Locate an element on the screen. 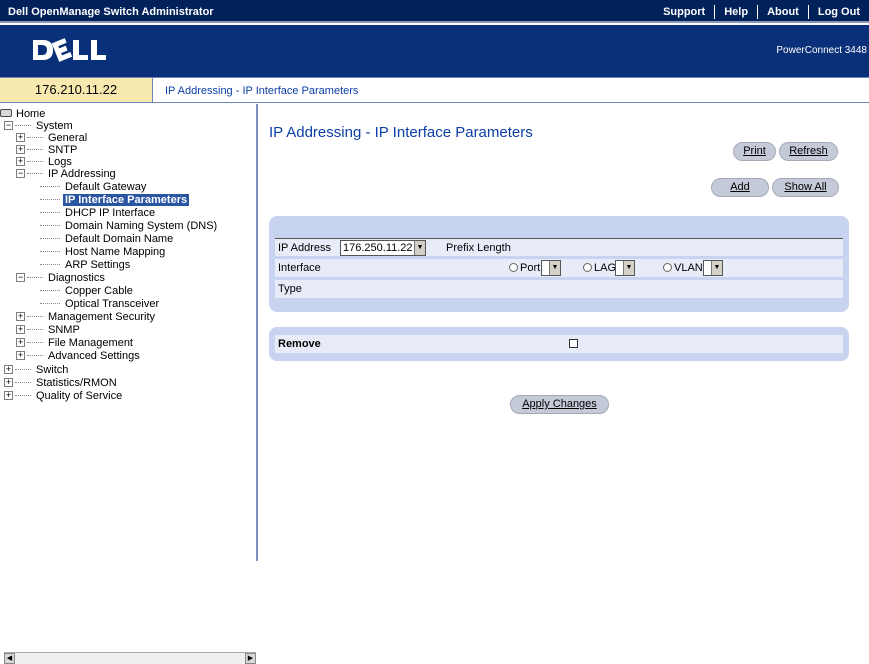 The image size is (869, 664). scroll-right-icon: ▶ is located at coordinates (250, 658).